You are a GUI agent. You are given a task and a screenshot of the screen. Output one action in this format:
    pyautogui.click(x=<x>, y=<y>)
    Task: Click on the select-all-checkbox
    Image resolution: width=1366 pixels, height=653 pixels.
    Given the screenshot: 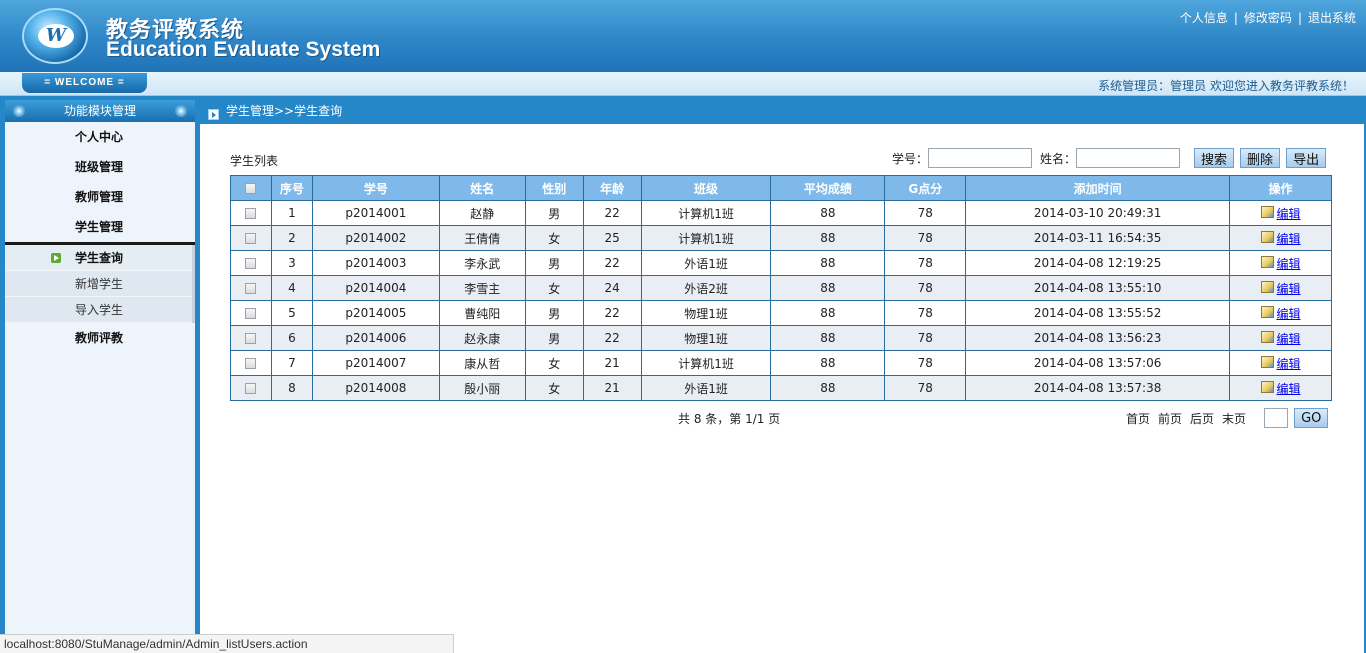 What is the action you would take?
    pyautogui.click(x=251, y=188)
    